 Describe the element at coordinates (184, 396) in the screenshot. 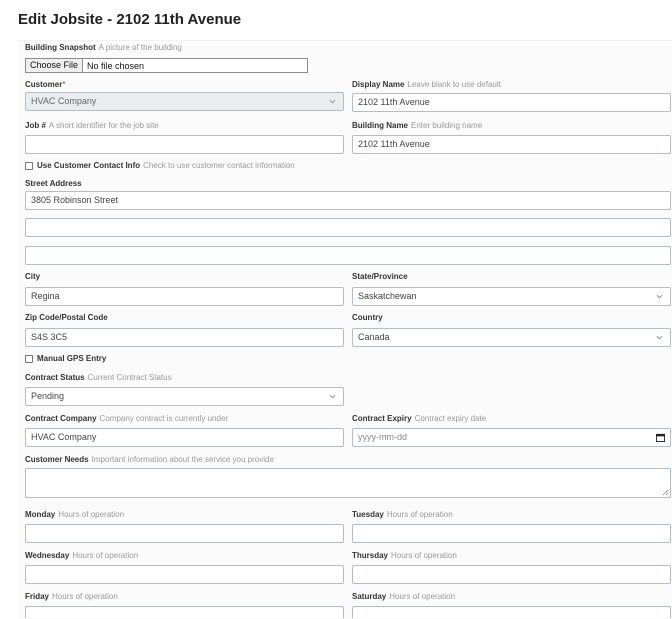

I see `contract-status-select: Pending` at that location.